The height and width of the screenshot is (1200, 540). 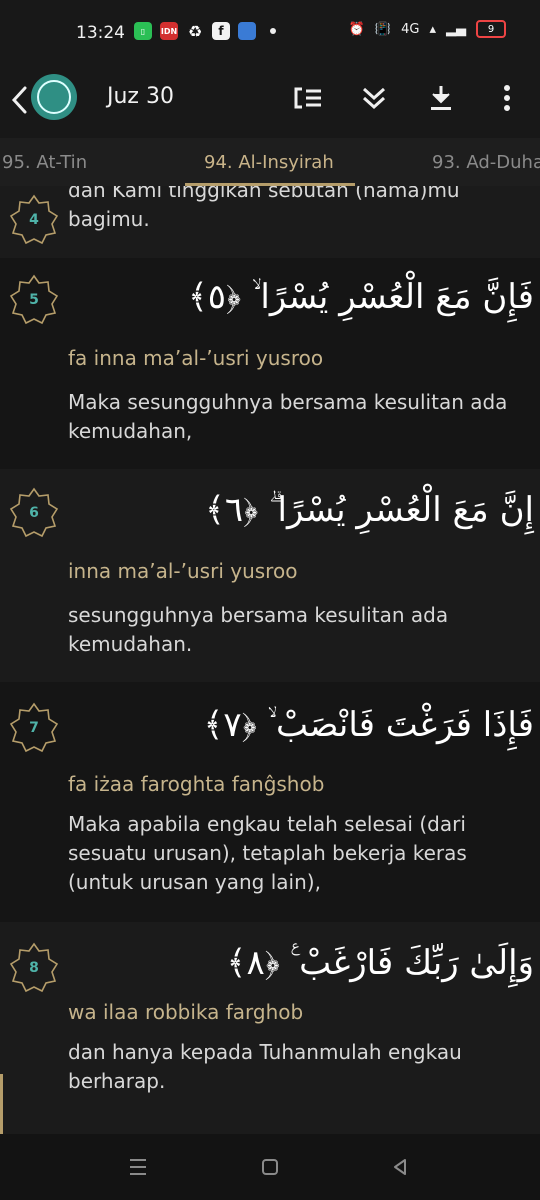 What do you see at coordinates (369, 510) in the screenshot?
I see `verse-arabic: إِنَّ مَعَ الْعُسْرِ يُسْرًا ۗ ﴿٦﴾` at bounding box center [369, 510].